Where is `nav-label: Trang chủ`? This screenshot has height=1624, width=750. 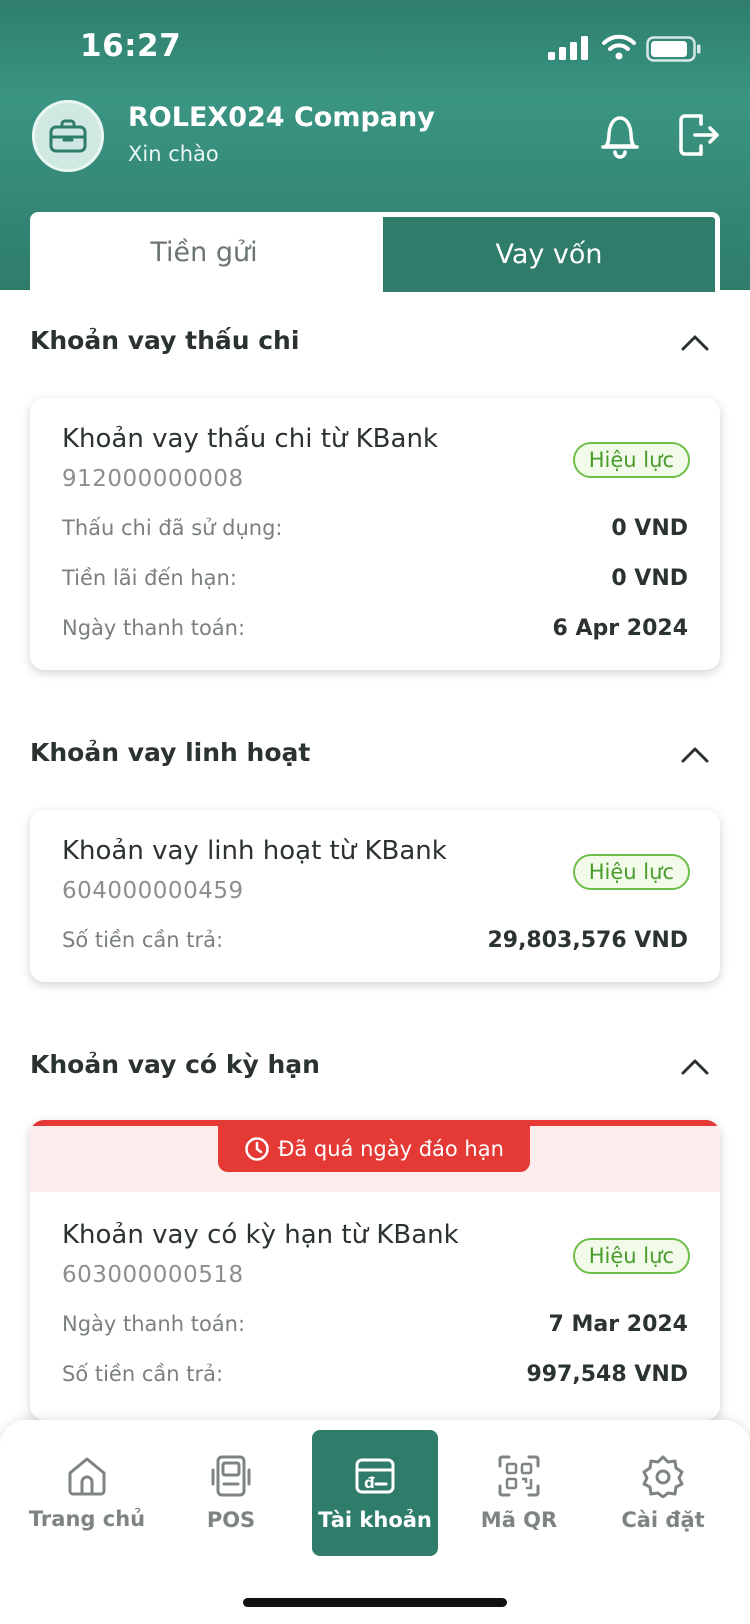 nav-label: Trang chủ is located at coordinates (87, 1519).